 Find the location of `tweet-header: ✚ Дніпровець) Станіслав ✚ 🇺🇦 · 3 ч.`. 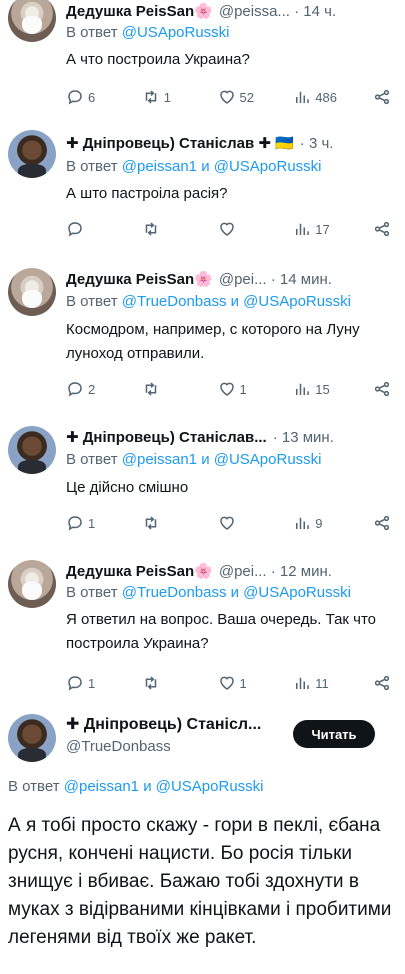

tweet-header: ✚ Дніпровець) Станіслав ✚ 🇺🇦 · 3 ч. is located at coordinates (231, 143).